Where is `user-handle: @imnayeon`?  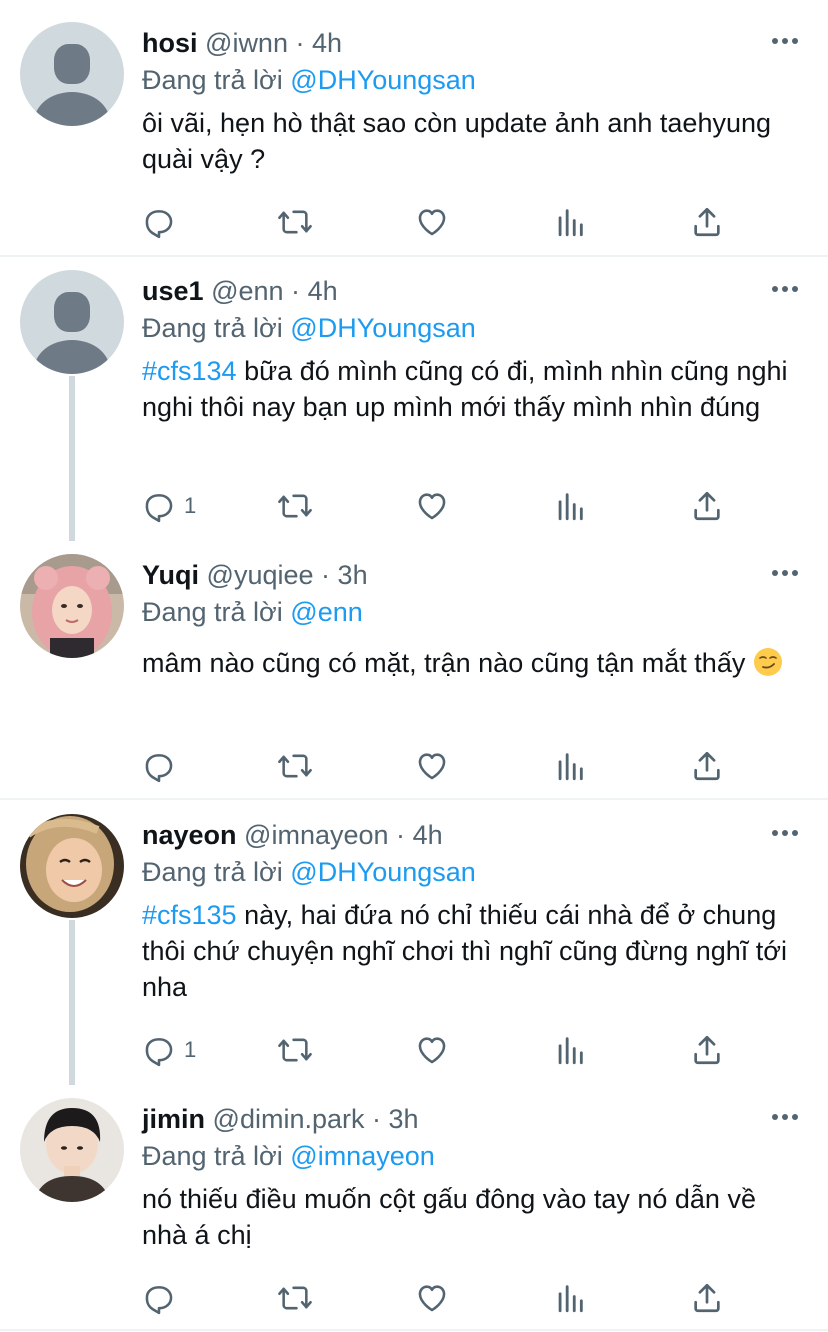
user-handle: @imnayeon is located at coordinates (316, 835).